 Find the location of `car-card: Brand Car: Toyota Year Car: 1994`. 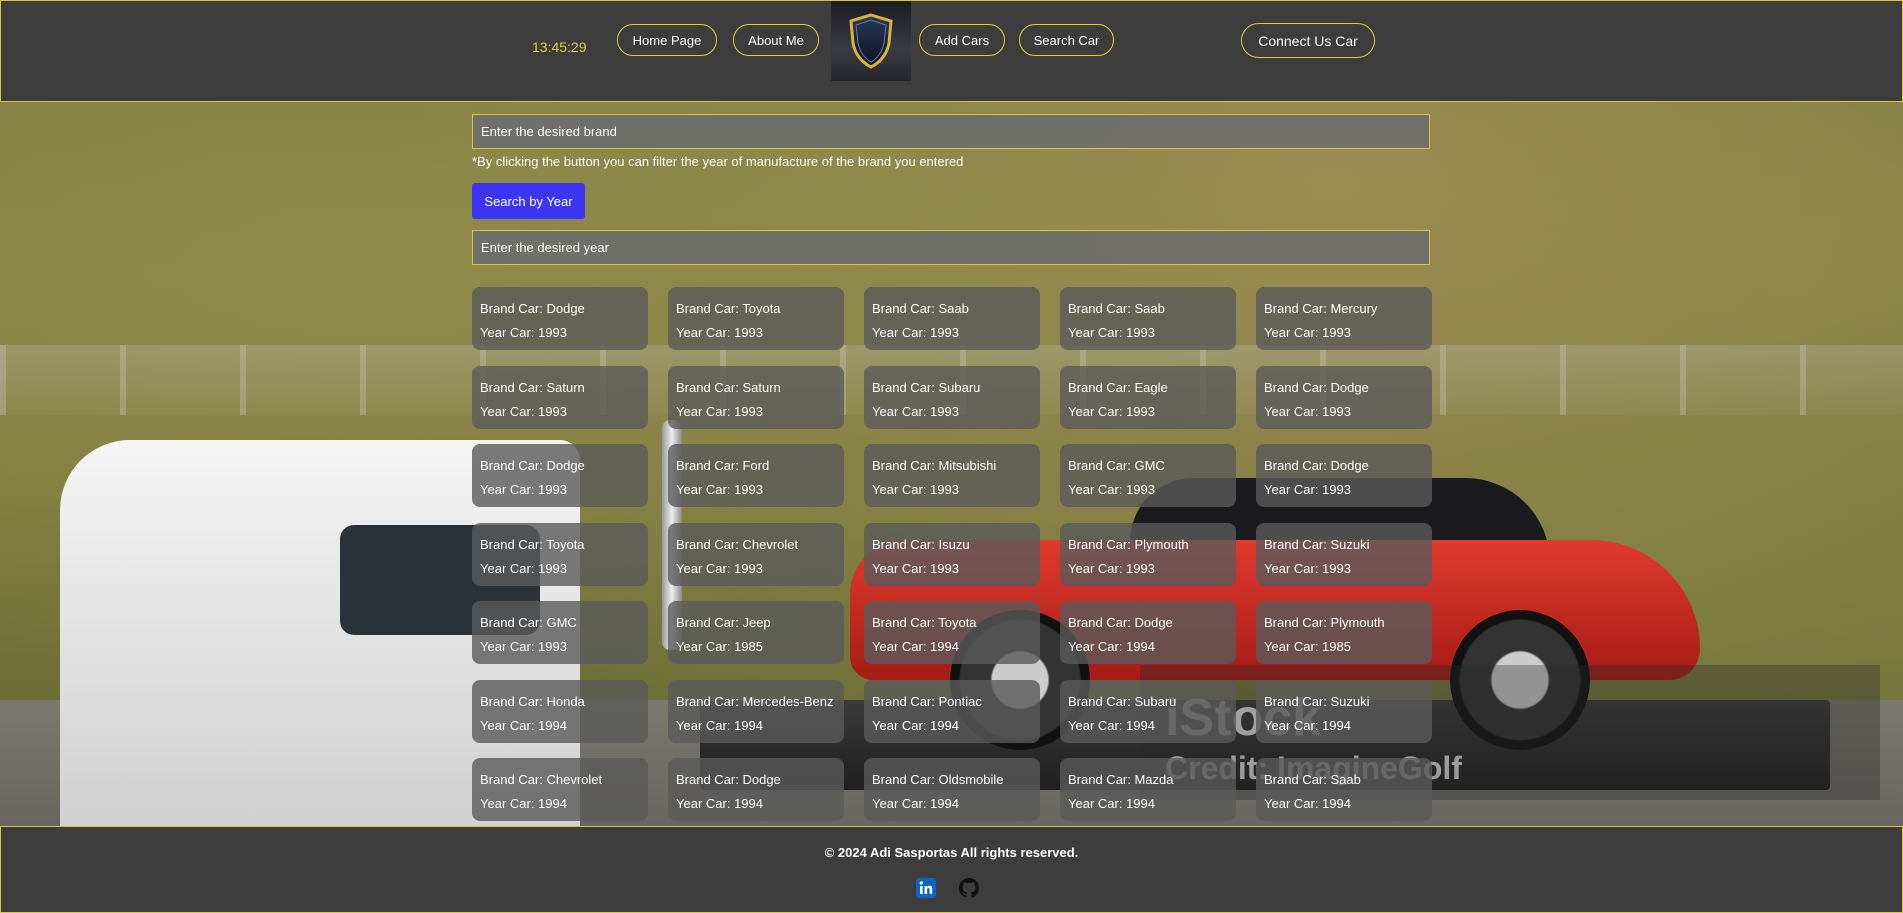

car-card: Brand Car: Toyota Year Car: 1994 is located at coordinates (952, 632).